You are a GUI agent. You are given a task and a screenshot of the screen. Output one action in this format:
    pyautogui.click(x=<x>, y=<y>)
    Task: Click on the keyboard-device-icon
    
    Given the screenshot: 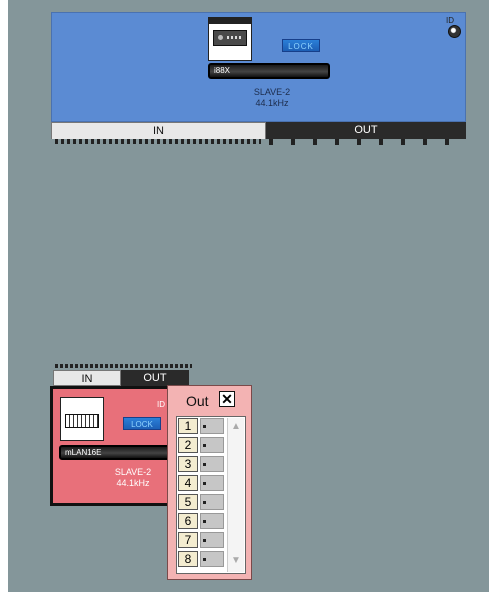 What is the action you would take?
    pyautogui.click(x=82, y=419)
    